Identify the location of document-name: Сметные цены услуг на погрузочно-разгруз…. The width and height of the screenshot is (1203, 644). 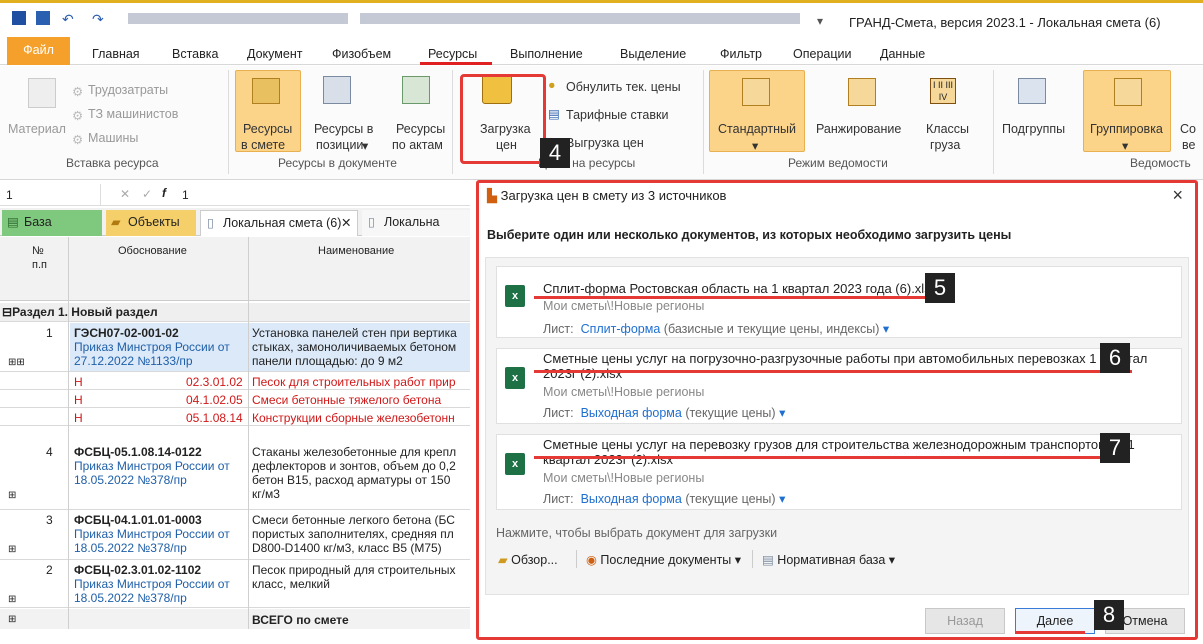
(858, 366).